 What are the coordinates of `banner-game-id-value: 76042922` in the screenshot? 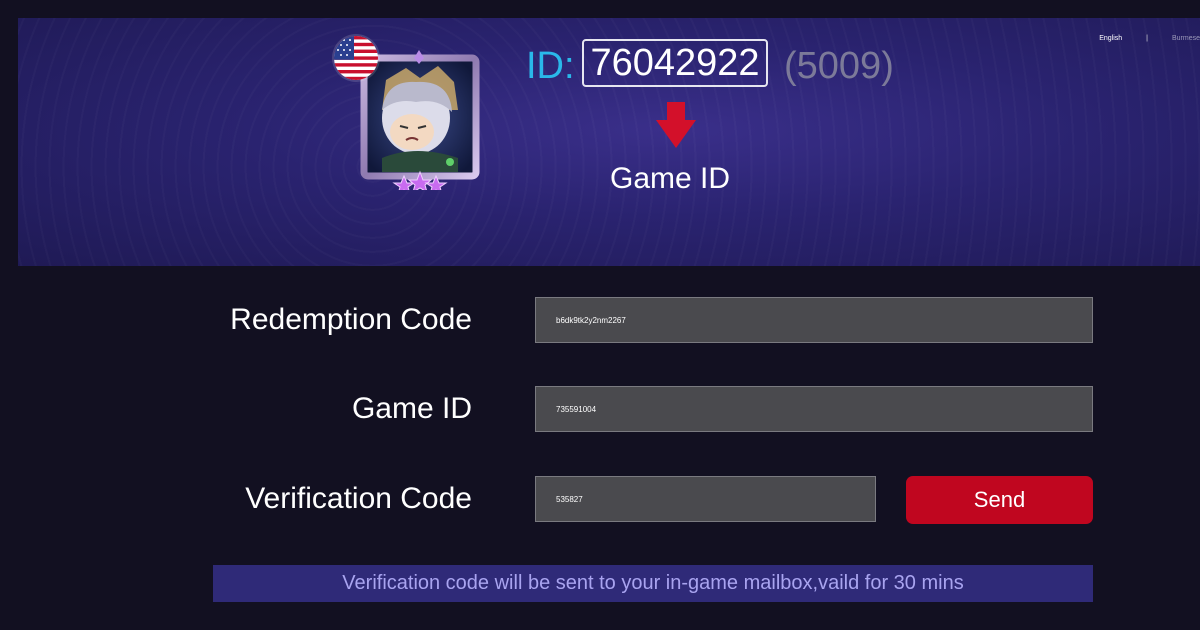 It's located at (675, 63).